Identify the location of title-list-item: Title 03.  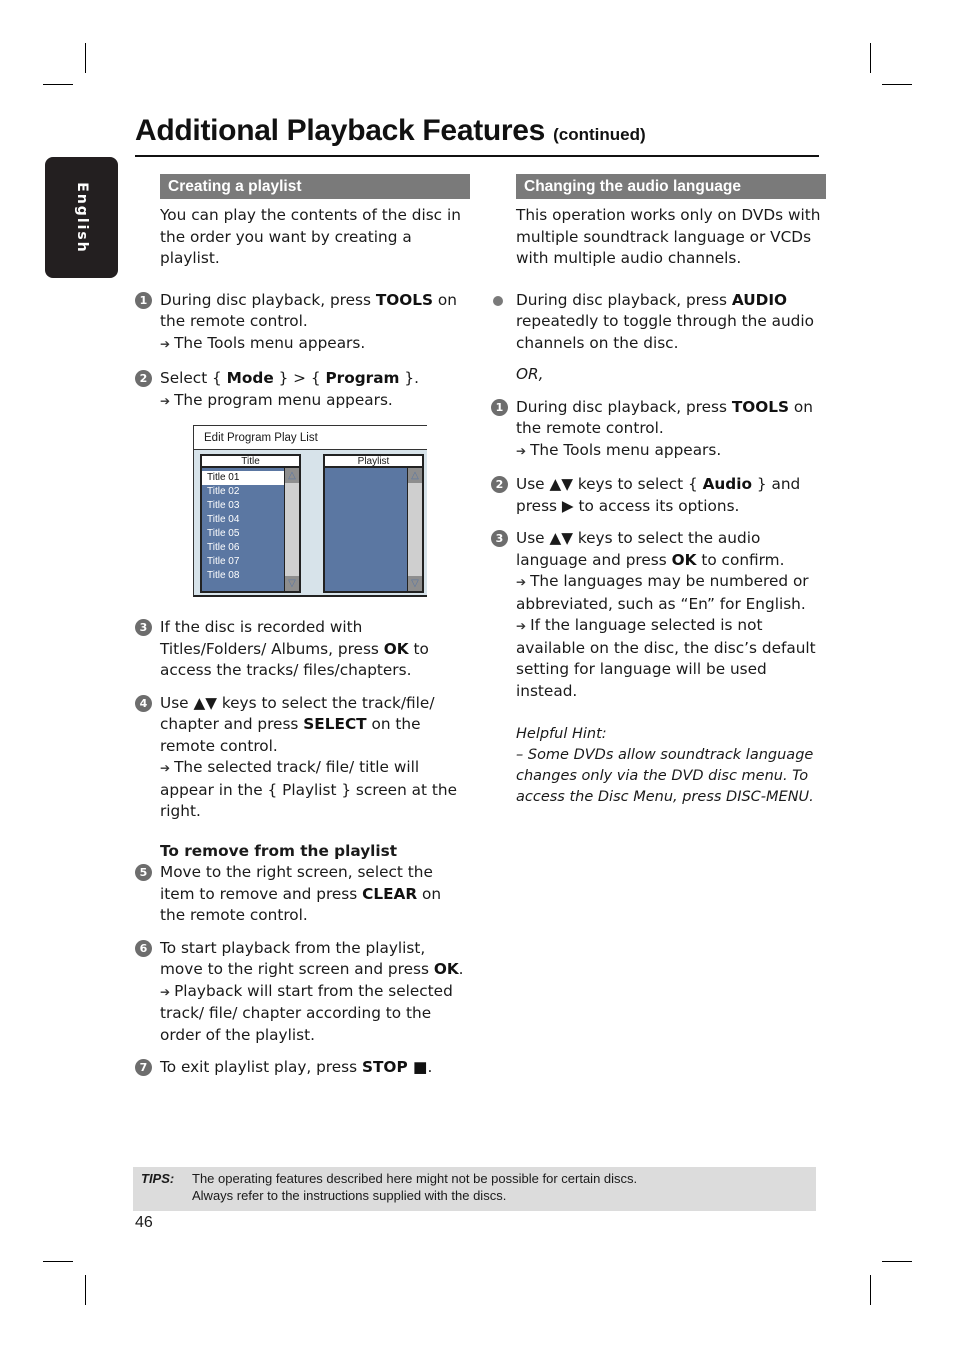
(244, 506).